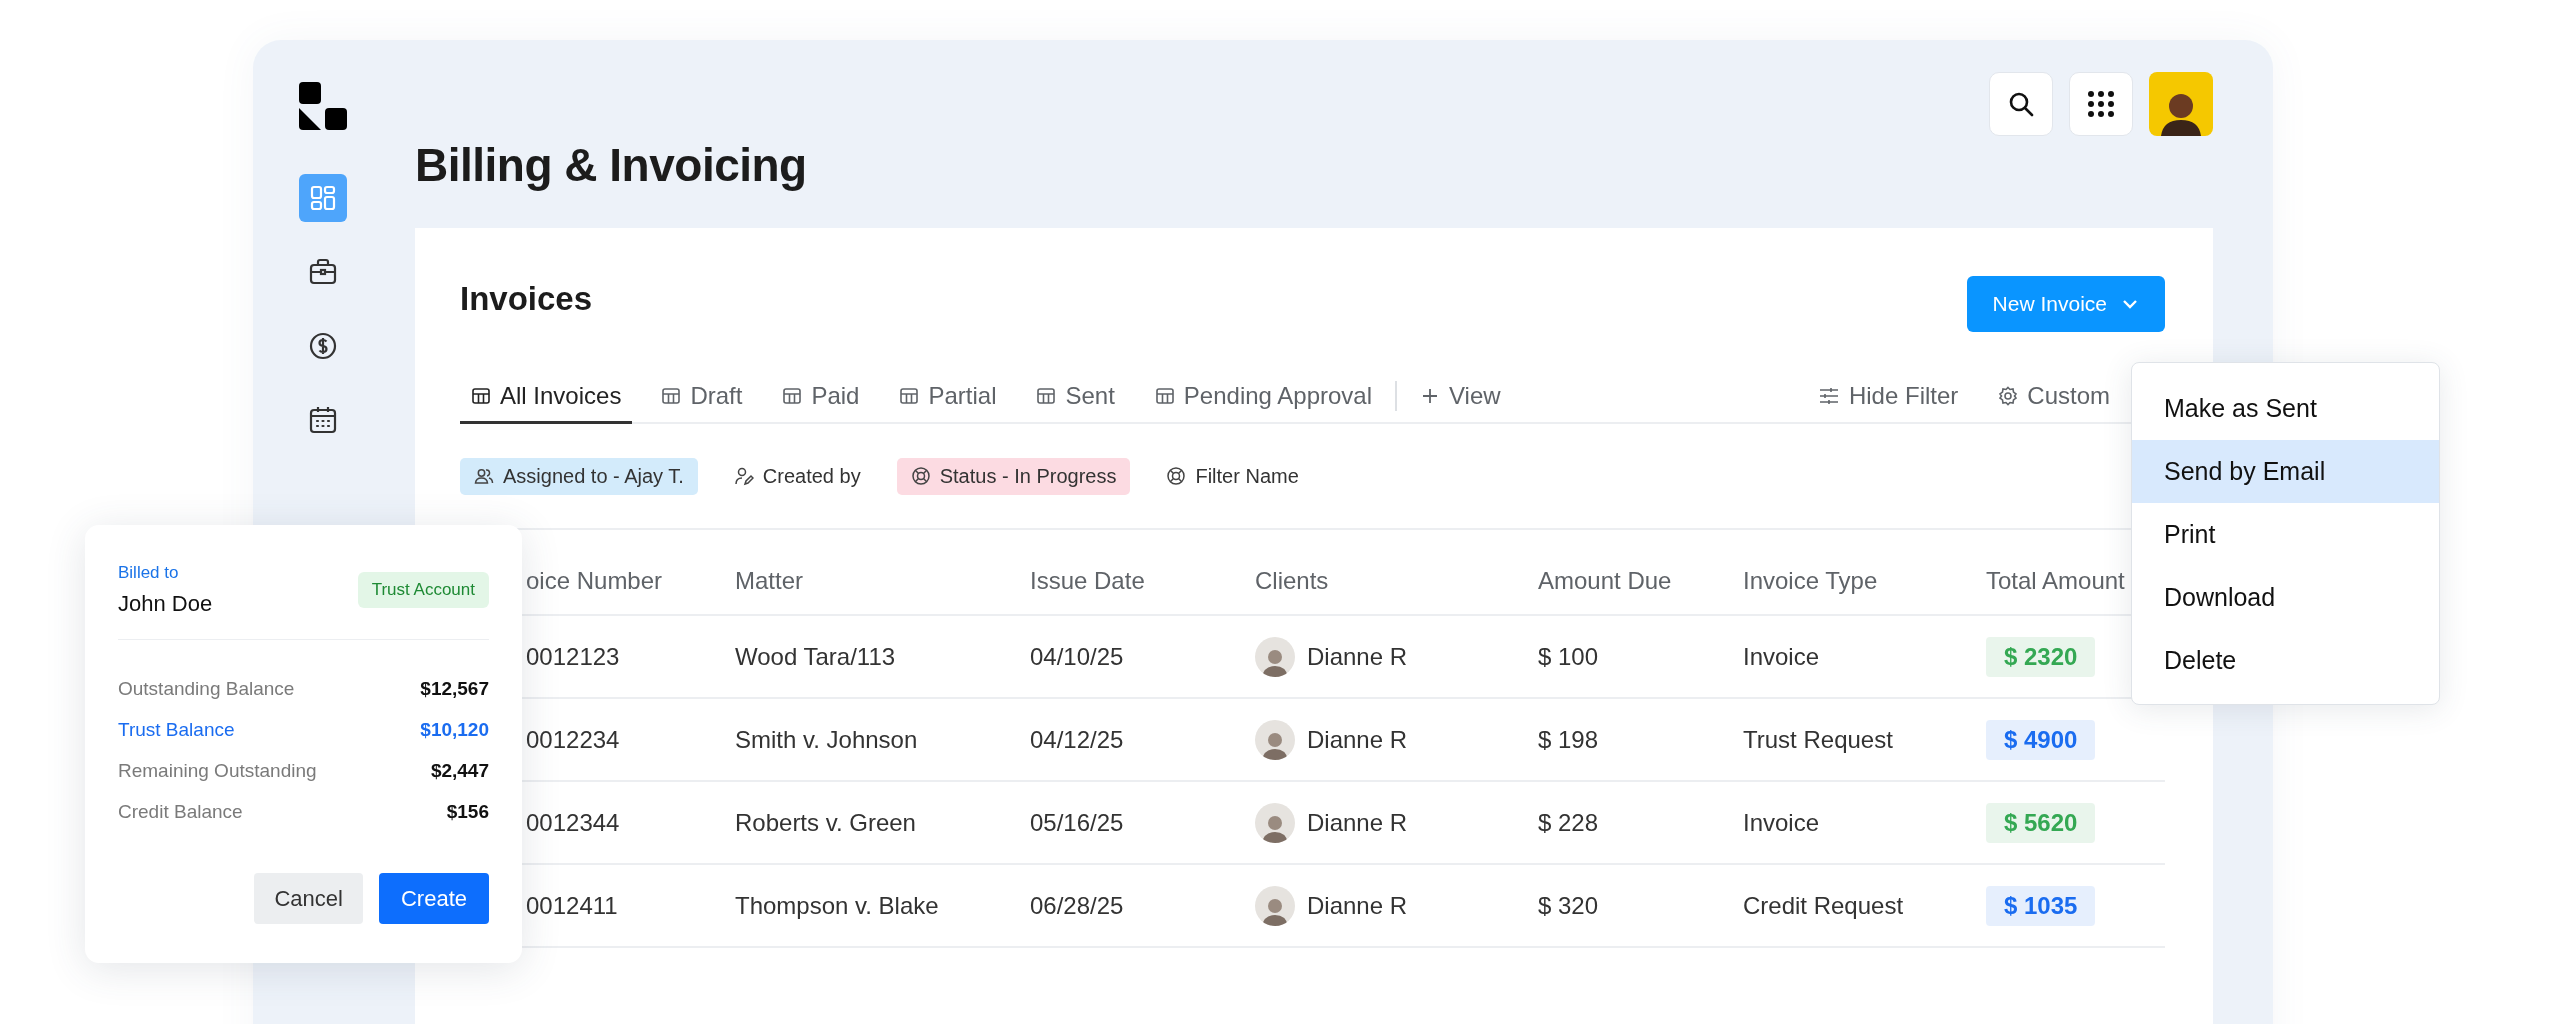 The width and height of the screenshot is (2560, 1024). Describe the element at coordinates (2181, 104) in the screenshot. I see `user-avatar` at that location.